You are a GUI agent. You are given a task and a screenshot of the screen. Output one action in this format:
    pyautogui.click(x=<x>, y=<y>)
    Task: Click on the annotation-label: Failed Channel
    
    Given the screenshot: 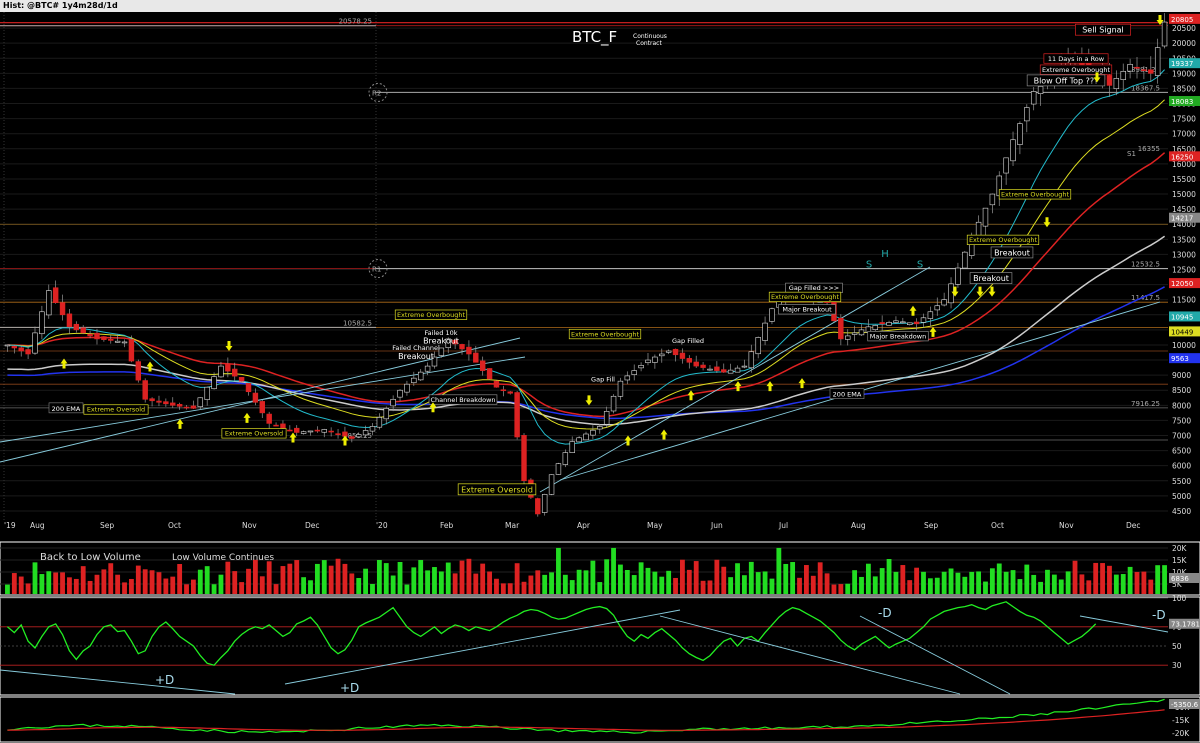 What is the action you would take?
    pyautogui.click(x=416, y=348)
    